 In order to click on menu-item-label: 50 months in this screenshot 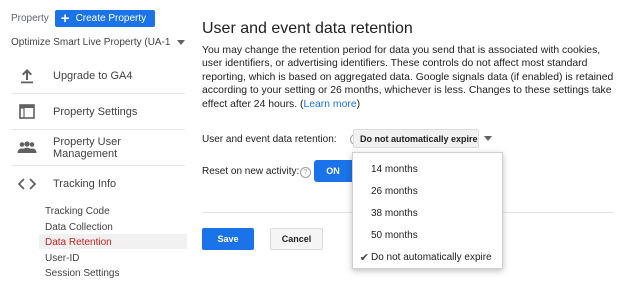, I will do `click(394, 235)`.